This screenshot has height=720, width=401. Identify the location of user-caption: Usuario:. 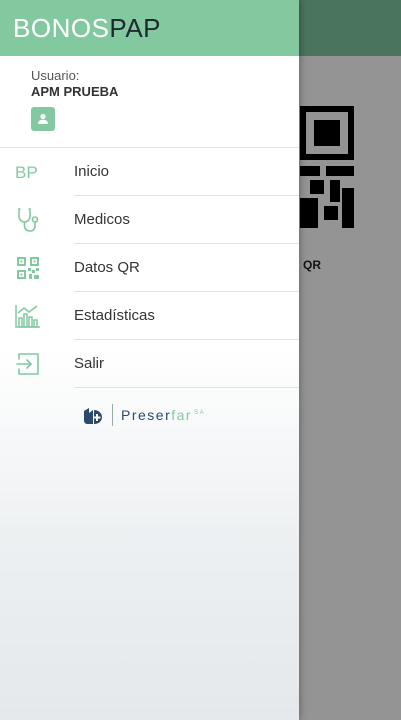
(55, 75).